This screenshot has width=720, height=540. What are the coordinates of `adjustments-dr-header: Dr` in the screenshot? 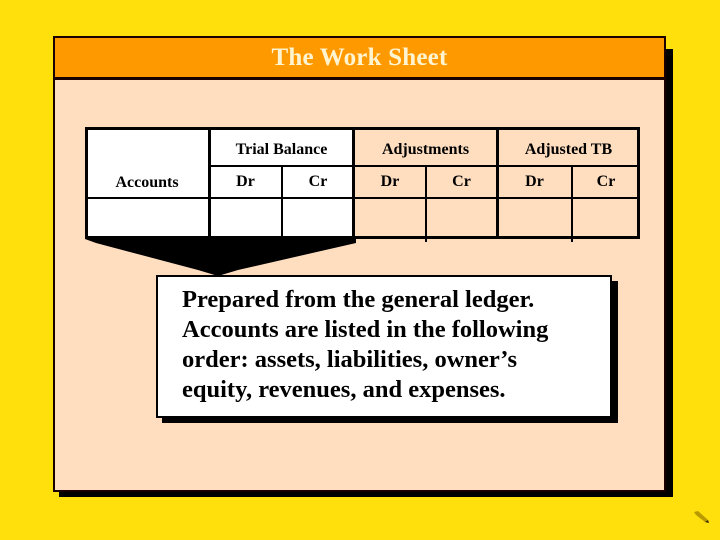 It's located at (390, 182).